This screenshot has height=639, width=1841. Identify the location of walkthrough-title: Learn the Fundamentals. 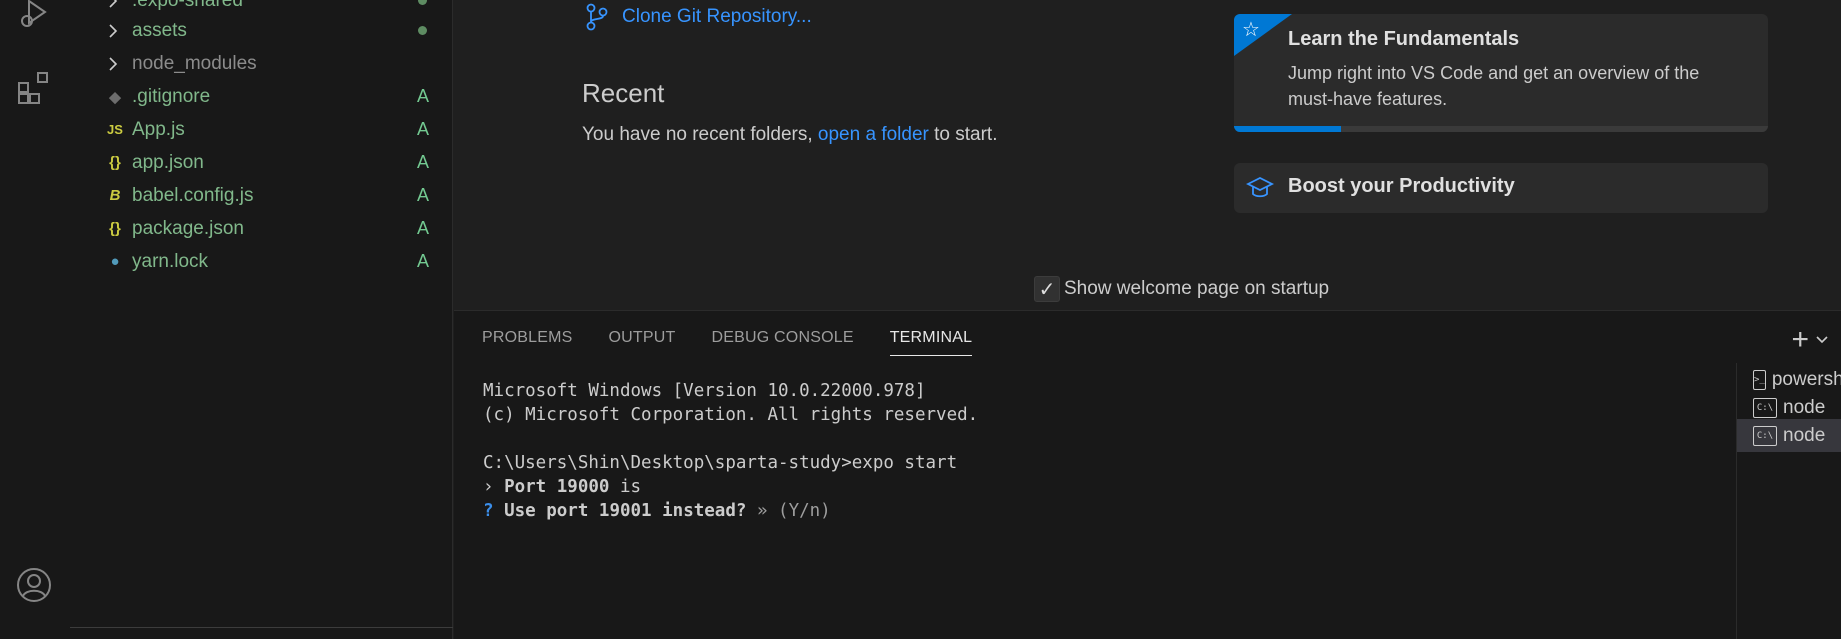
(1404, 39).